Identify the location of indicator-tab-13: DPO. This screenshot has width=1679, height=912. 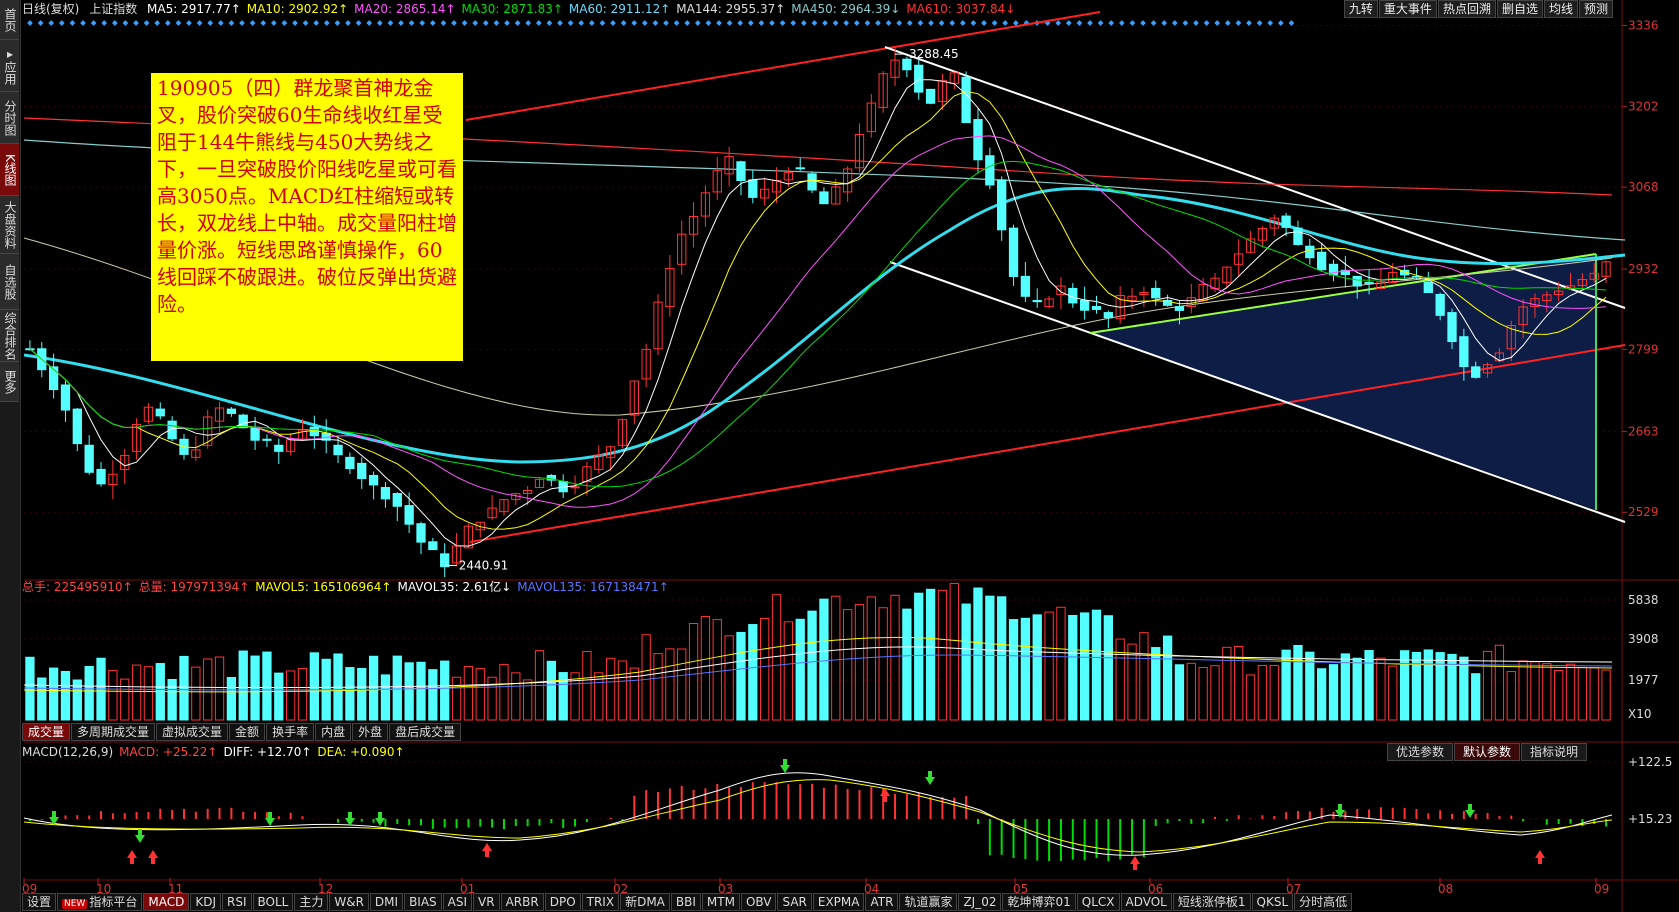
(562, 902).